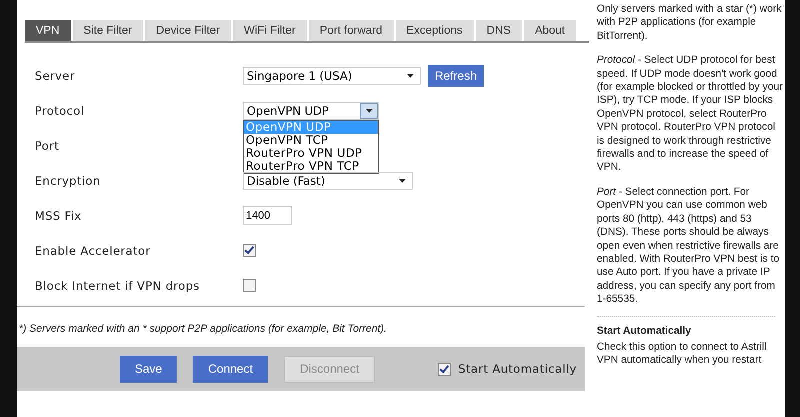  I want to click on tab: Device Filter, so click(188, 30).